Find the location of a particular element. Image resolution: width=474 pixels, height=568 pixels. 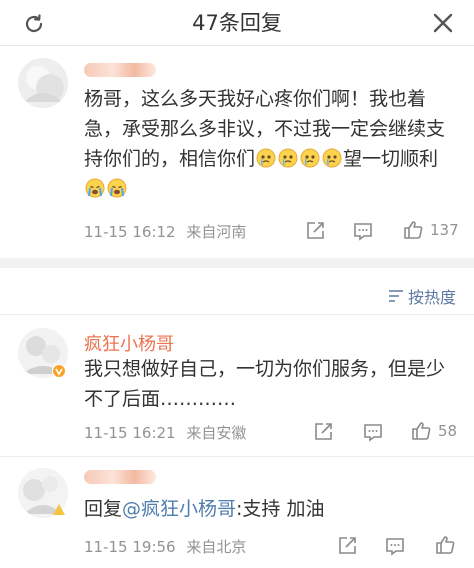

reply-text: 回复@疯狂小杨哥:支持 加油 is located at coordinates (270, 509).